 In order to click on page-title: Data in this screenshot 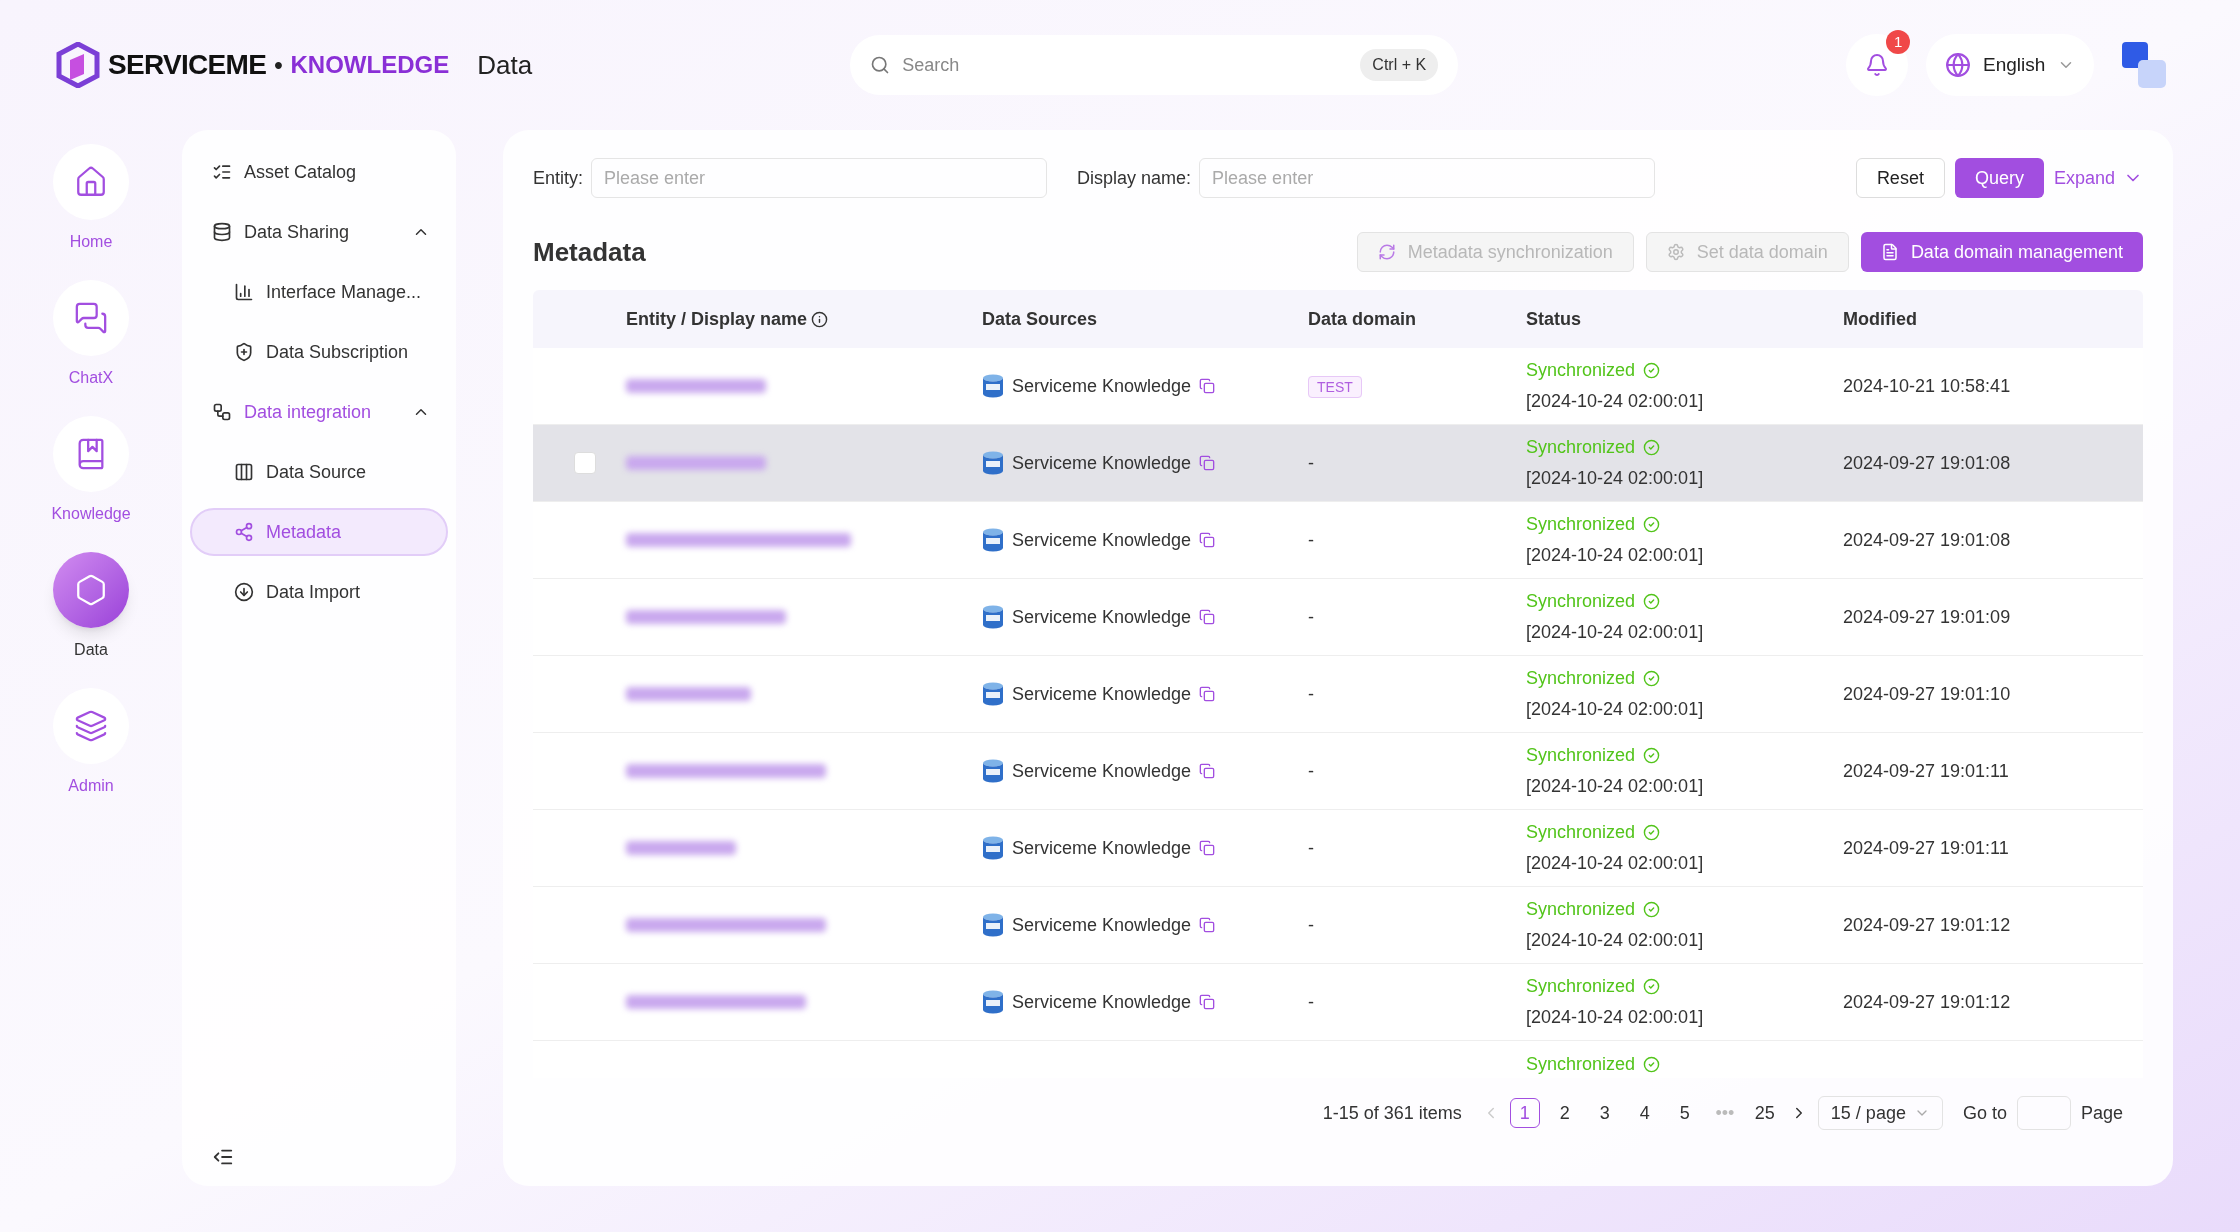, I will do `click(505, 65)`.